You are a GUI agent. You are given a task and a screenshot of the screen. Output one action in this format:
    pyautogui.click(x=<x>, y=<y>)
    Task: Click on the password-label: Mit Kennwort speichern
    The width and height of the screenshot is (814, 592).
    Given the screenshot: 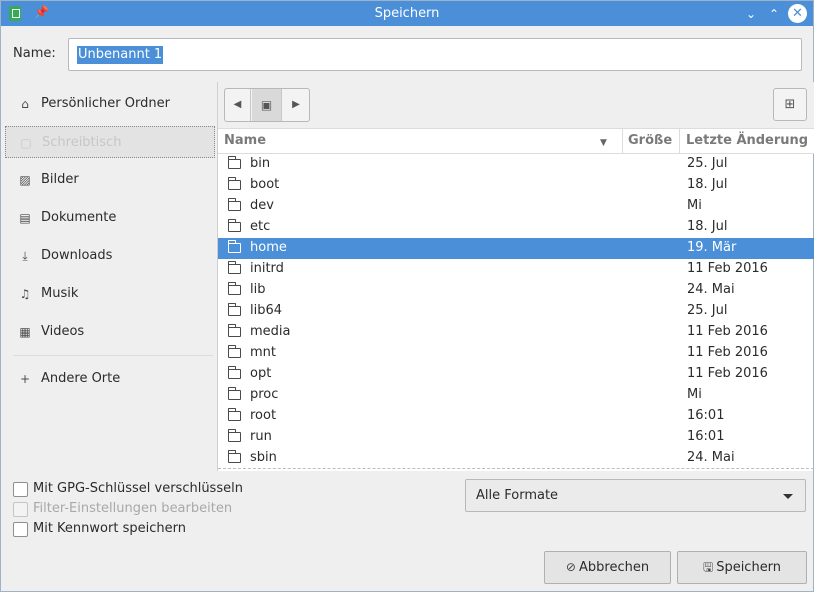 What is the action you would take?
    pyautogui.click(x=109, y=528)
    